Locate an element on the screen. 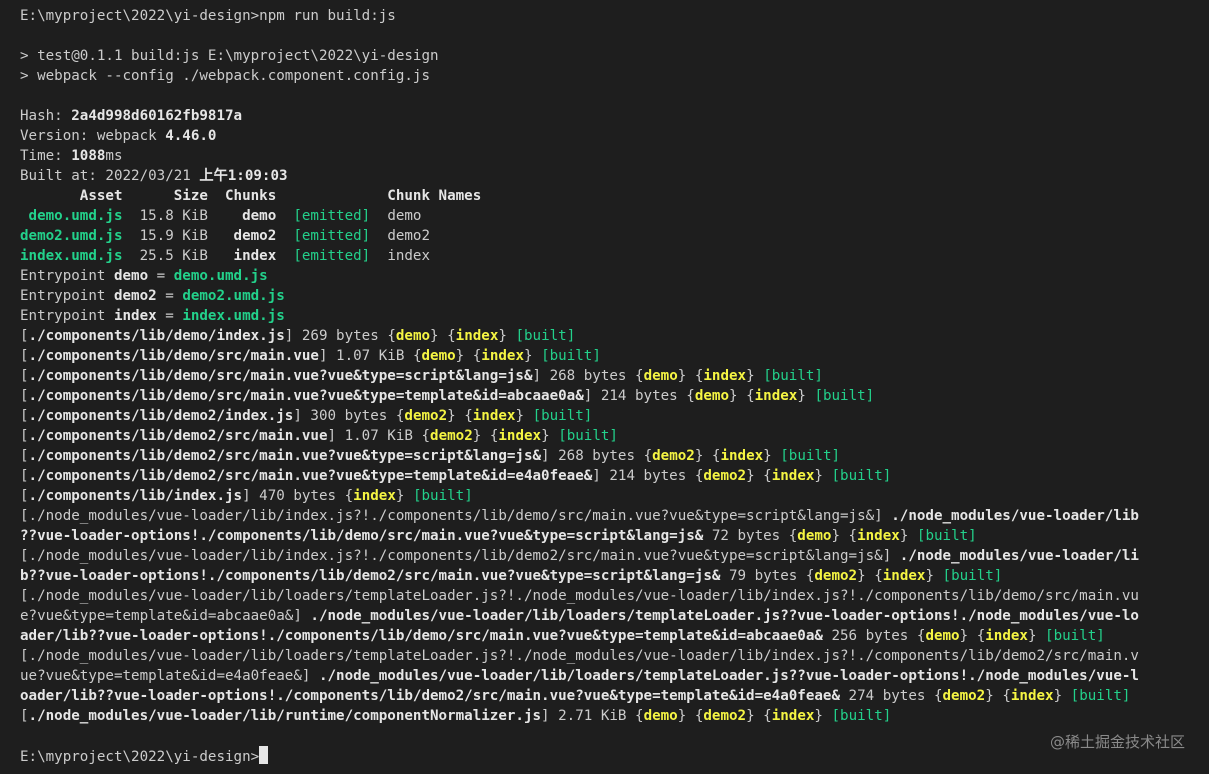 The width and height of the screenshot is (1209, 774). time-value: 1088 is located at coordinates (88, 156).